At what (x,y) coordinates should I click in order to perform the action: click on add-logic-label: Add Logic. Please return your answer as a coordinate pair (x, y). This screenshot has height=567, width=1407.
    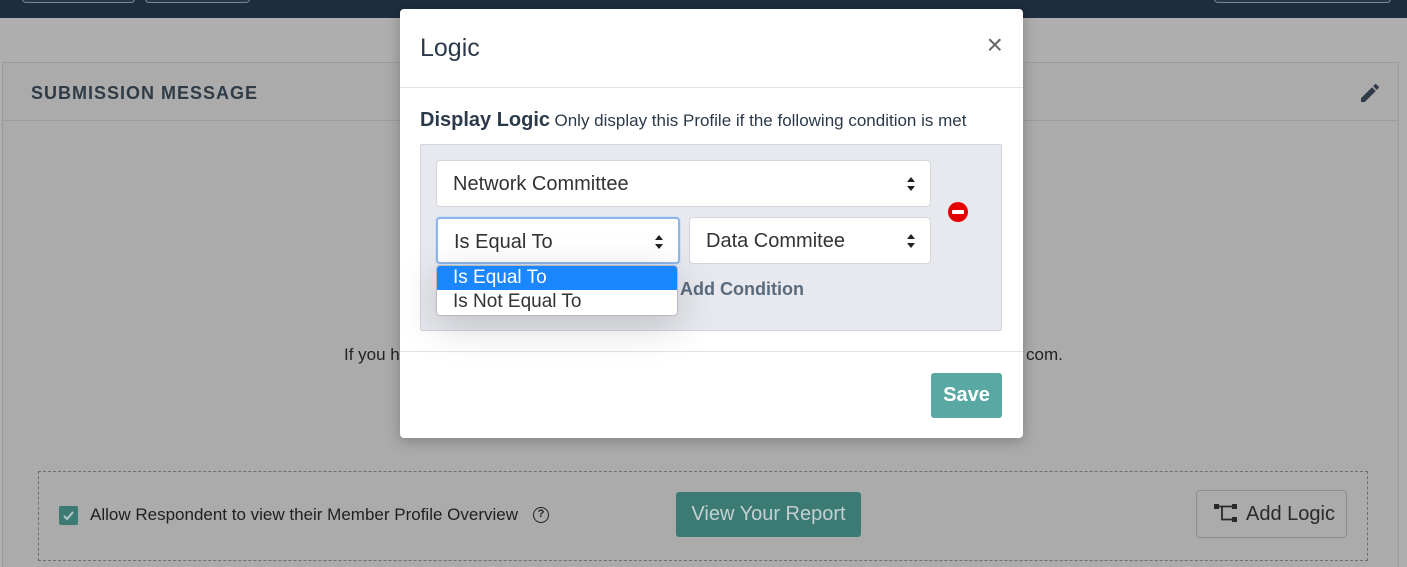
    Looking at the image, I should click on (1290, 514).